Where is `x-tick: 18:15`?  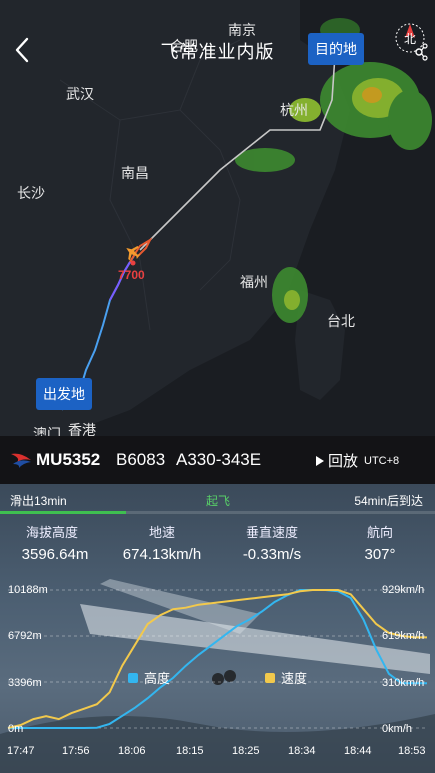 x-tick: 18:15 is located at coordinates (190, 751).